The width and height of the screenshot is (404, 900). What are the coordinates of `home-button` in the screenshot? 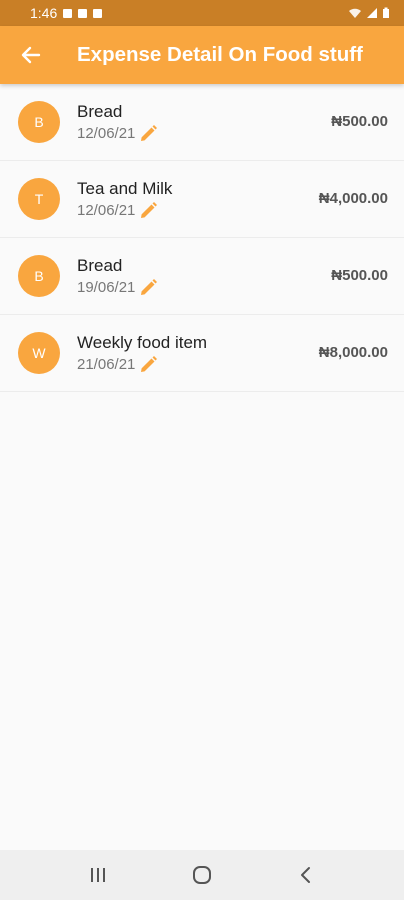 It's located at (202, 875).